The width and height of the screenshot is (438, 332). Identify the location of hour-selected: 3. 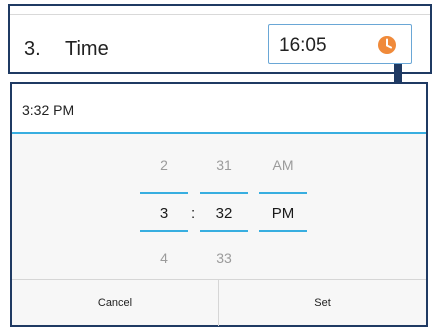
(164, 213).